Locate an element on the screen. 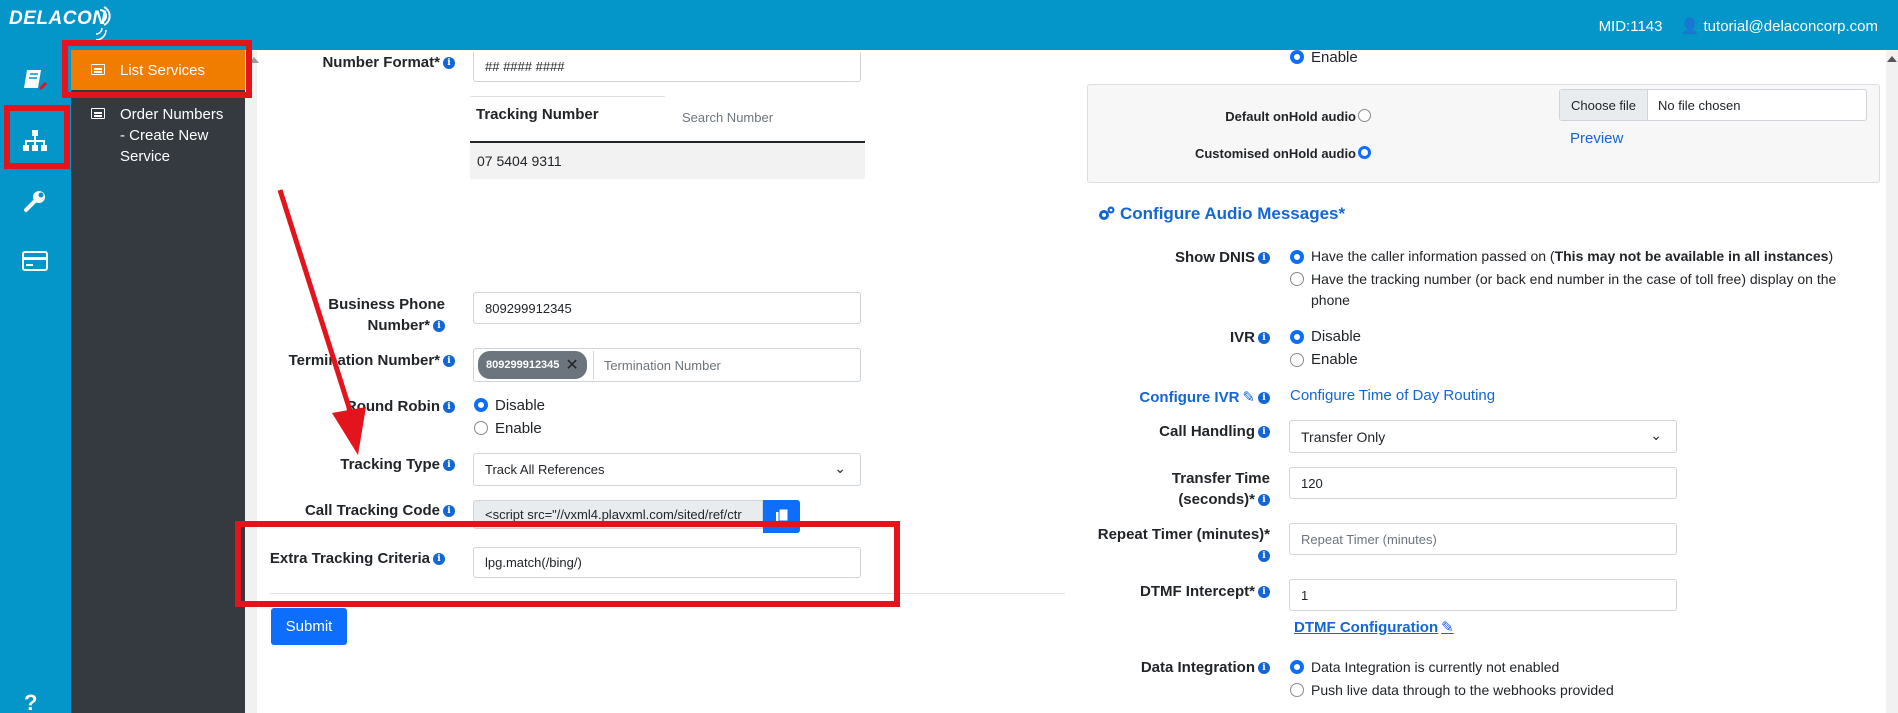 The height and width of the screenshot is (713, 1898). ivr-enable-radio is located at coordinates (1297, 360).